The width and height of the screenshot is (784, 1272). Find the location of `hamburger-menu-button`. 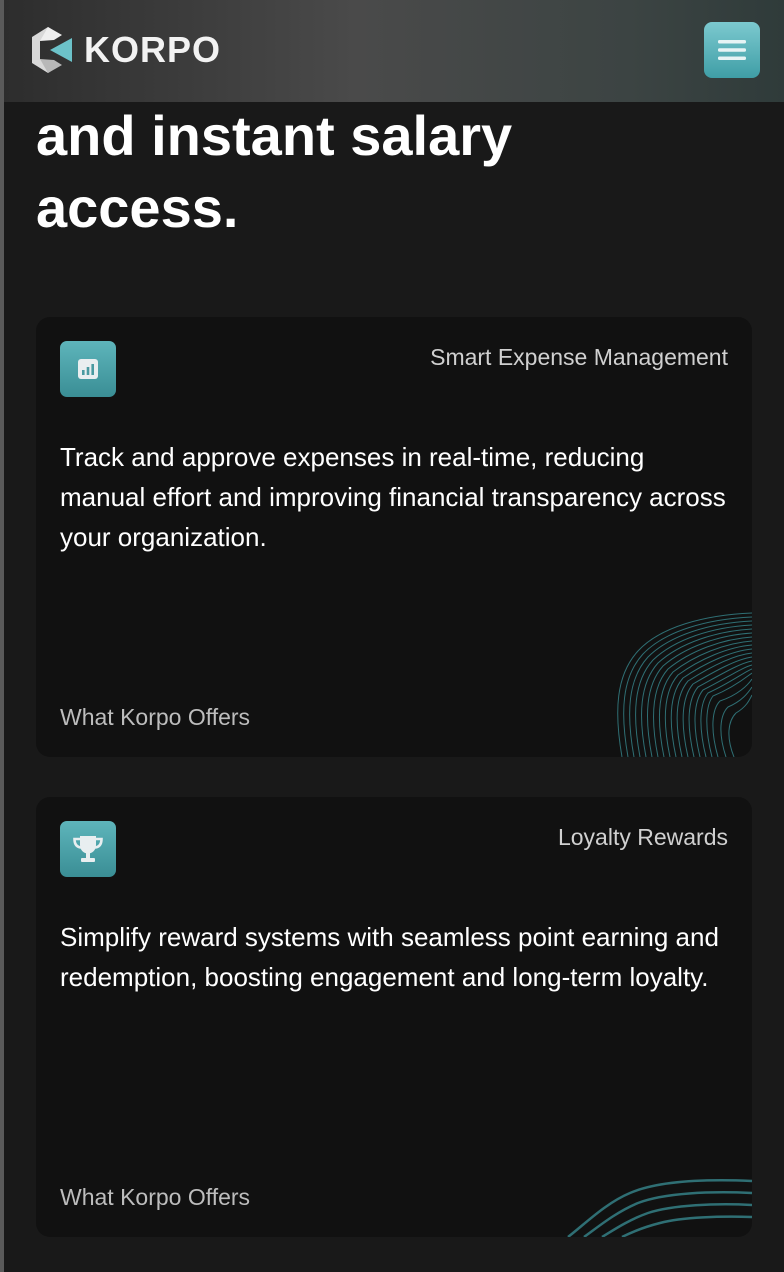

hamburger-menu-button is located at coordinates (732, 50).